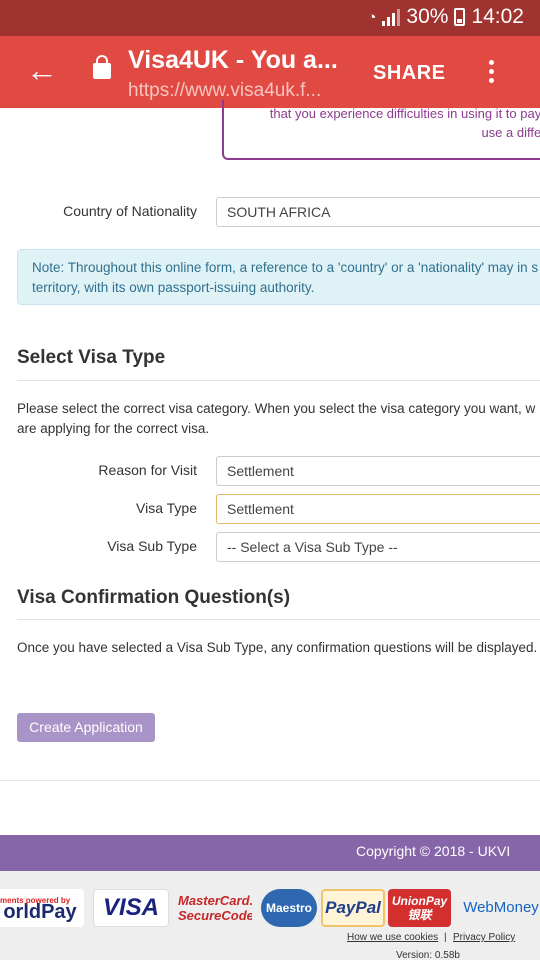 The height and width of the screenshot is (960, 540). I want to click on create-application-button: Create Application, so click(86, 727).